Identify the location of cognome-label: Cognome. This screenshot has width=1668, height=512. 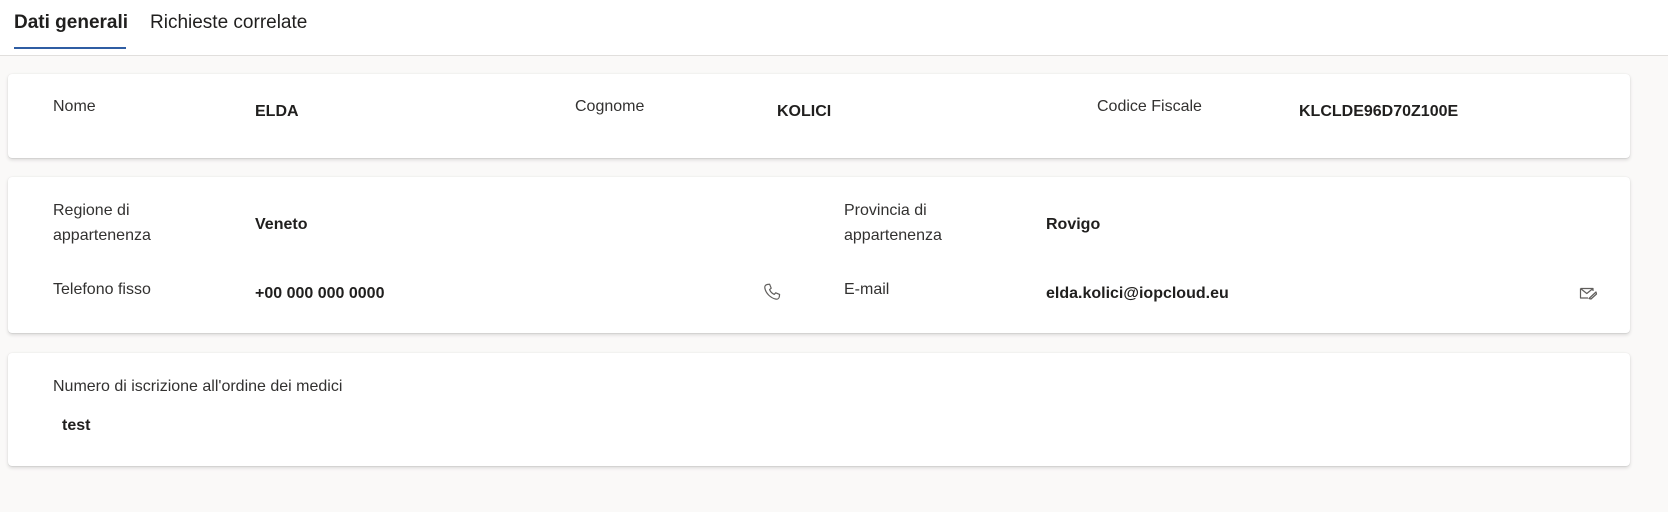
(610, 106).